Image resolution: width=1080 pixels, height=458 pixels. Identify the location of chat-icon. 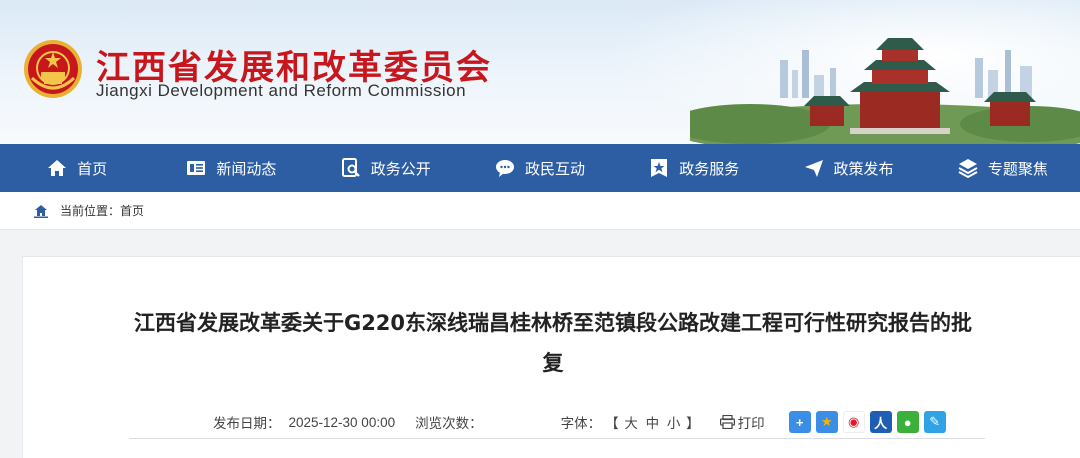
(504, 168).